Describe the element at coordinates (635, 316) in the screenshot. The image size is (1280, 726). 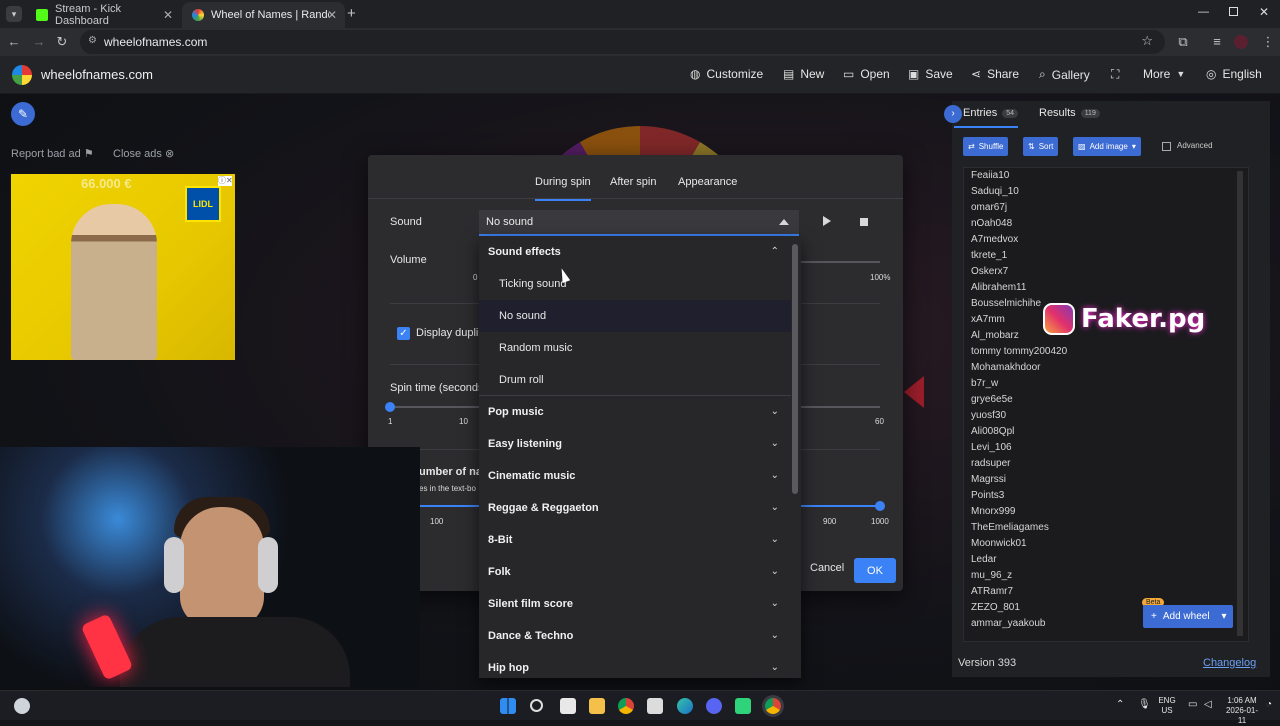
I see `option-no-sound: No sound` at that location.